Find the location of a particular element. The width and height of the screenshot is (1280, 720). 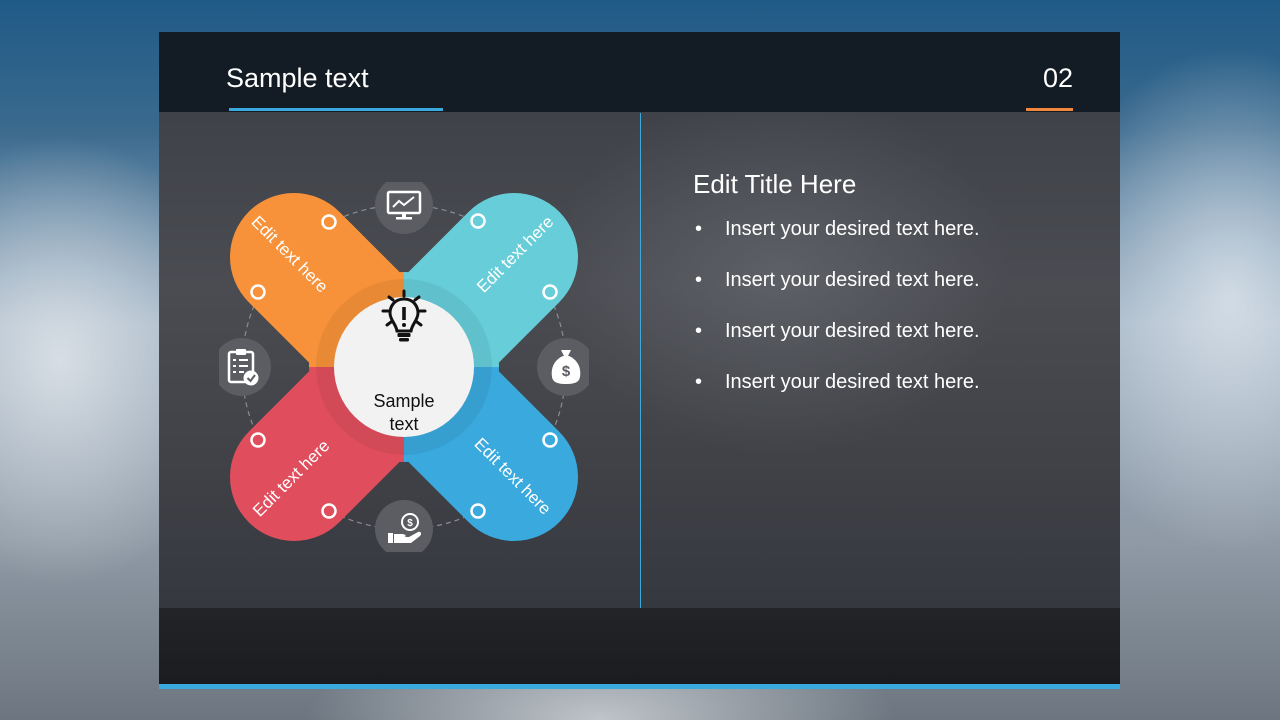

slide-title: Sample text is located at coordinates (297, 78).